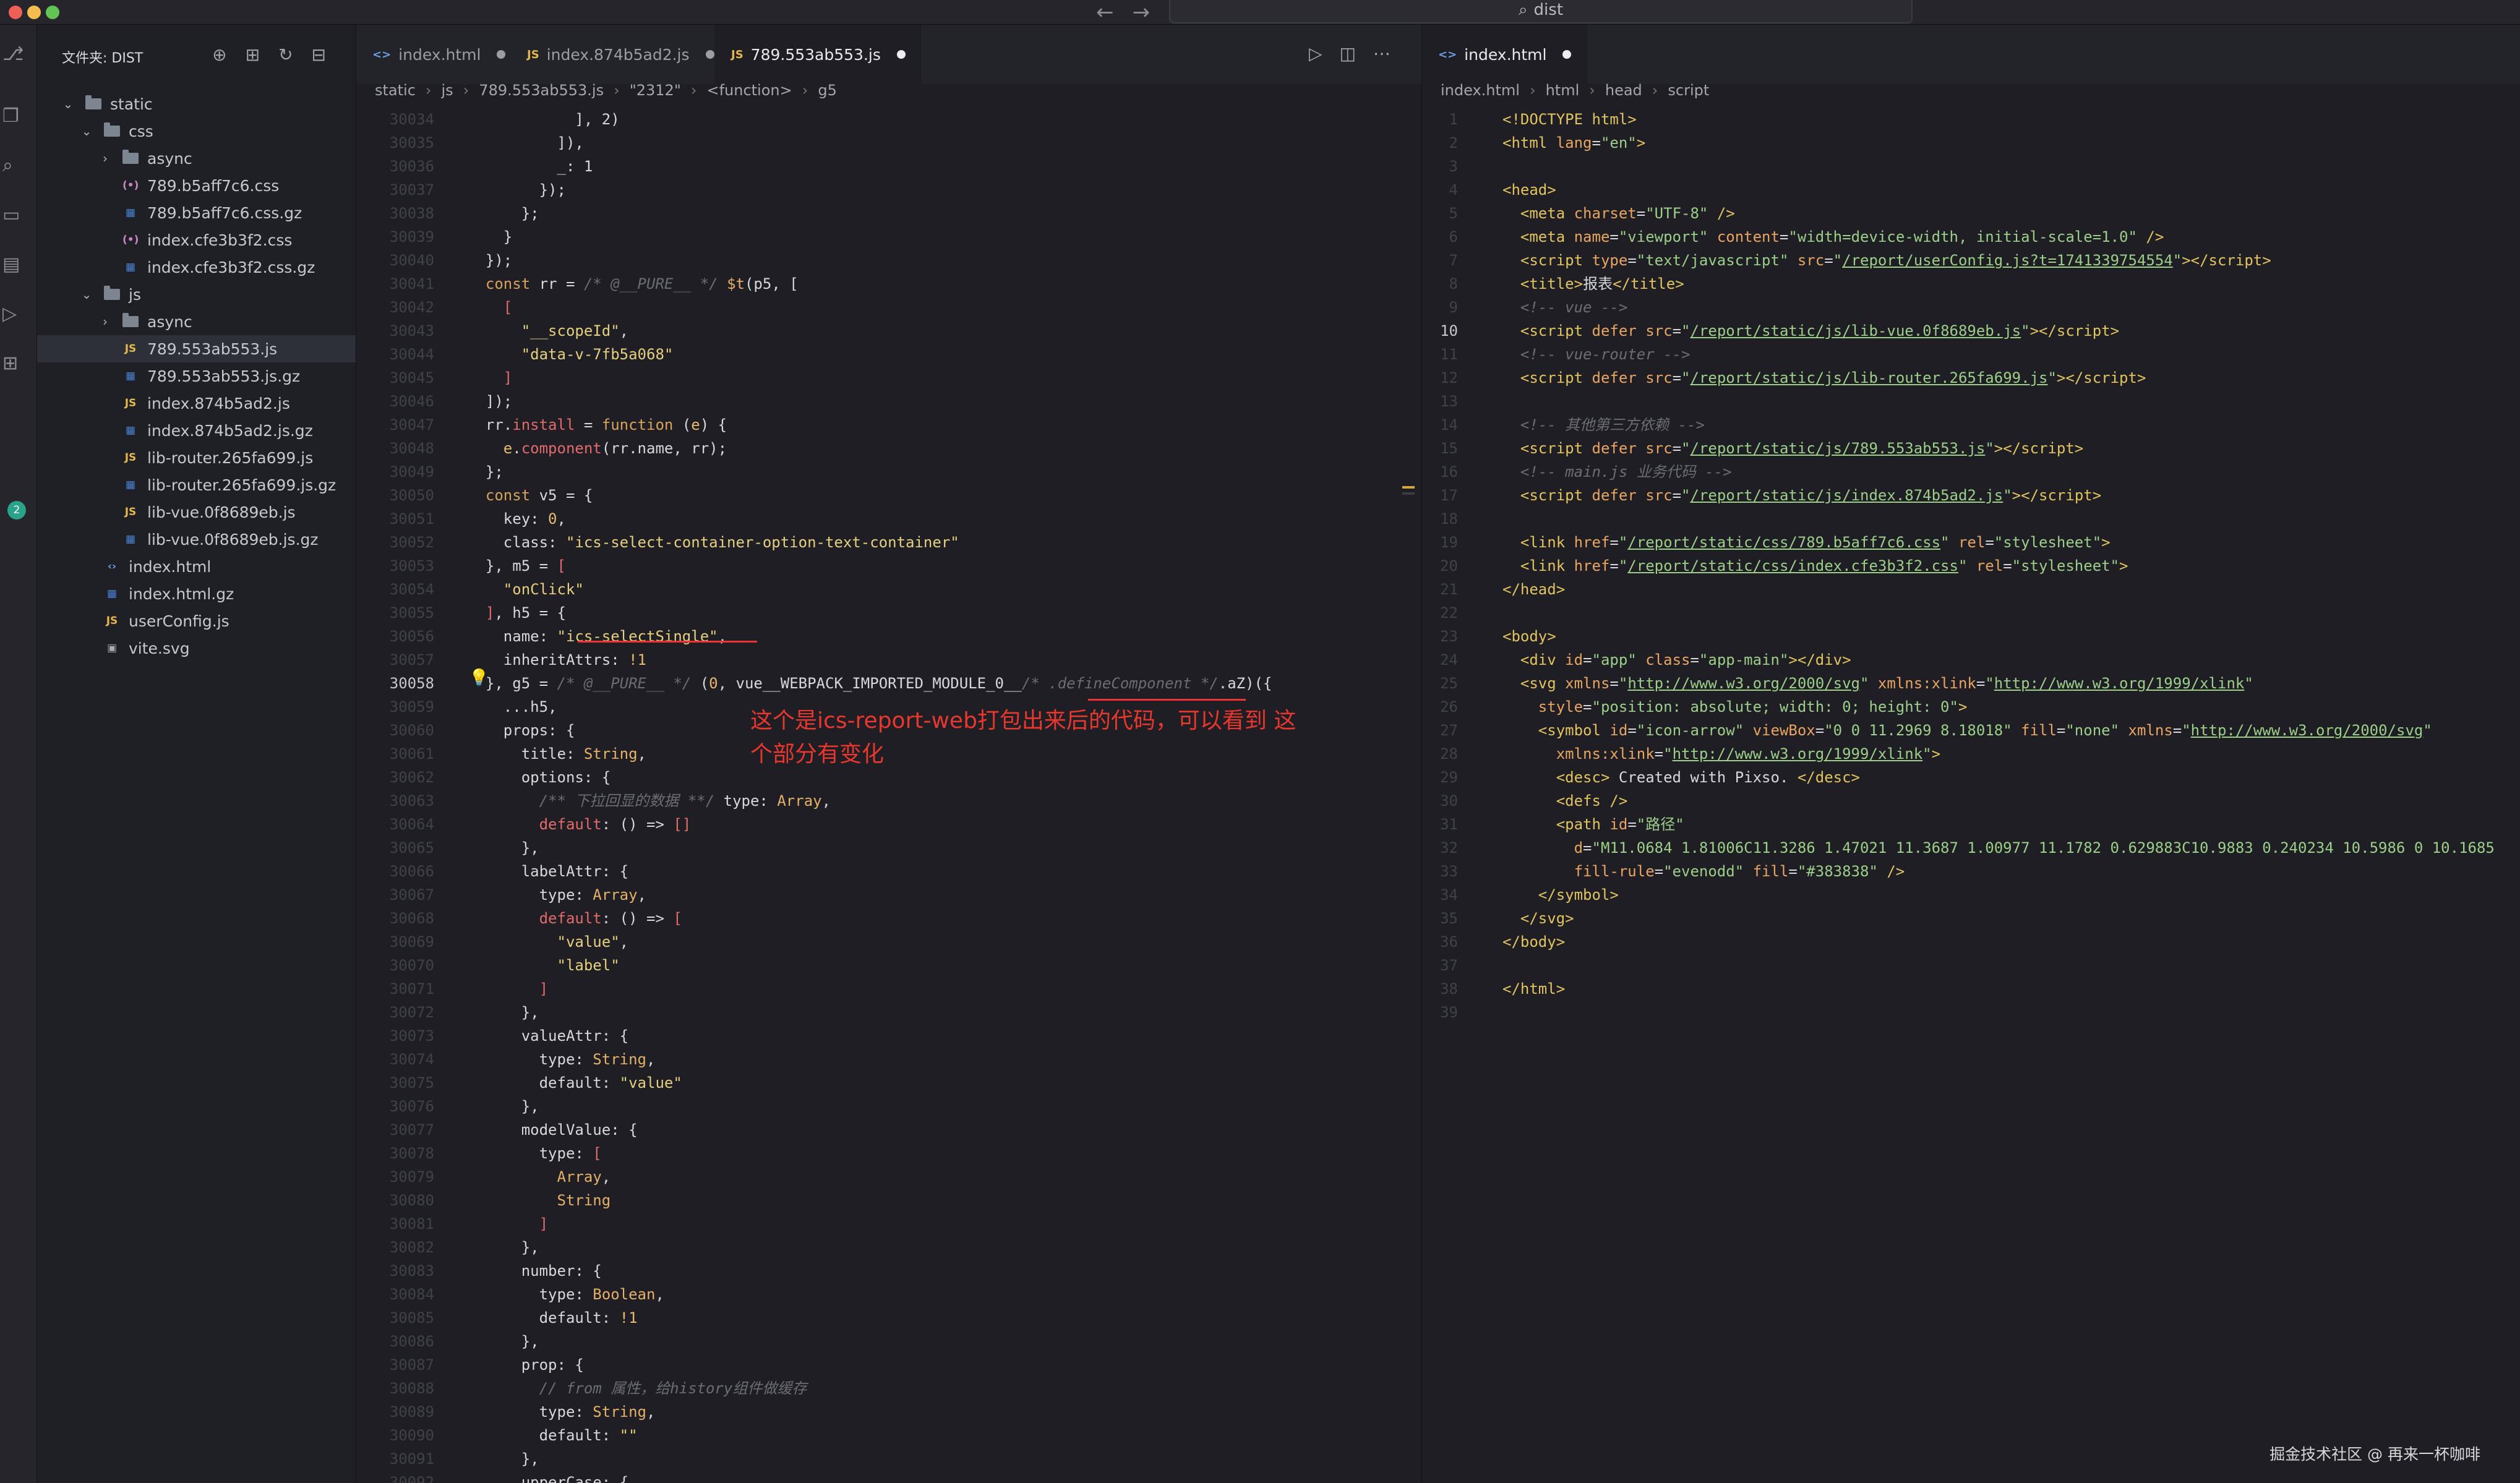 Image resolution: width=2520 pixels, height=1483 pixels. I want to click on code-line: 30034 ], 2), so click(888, 120).